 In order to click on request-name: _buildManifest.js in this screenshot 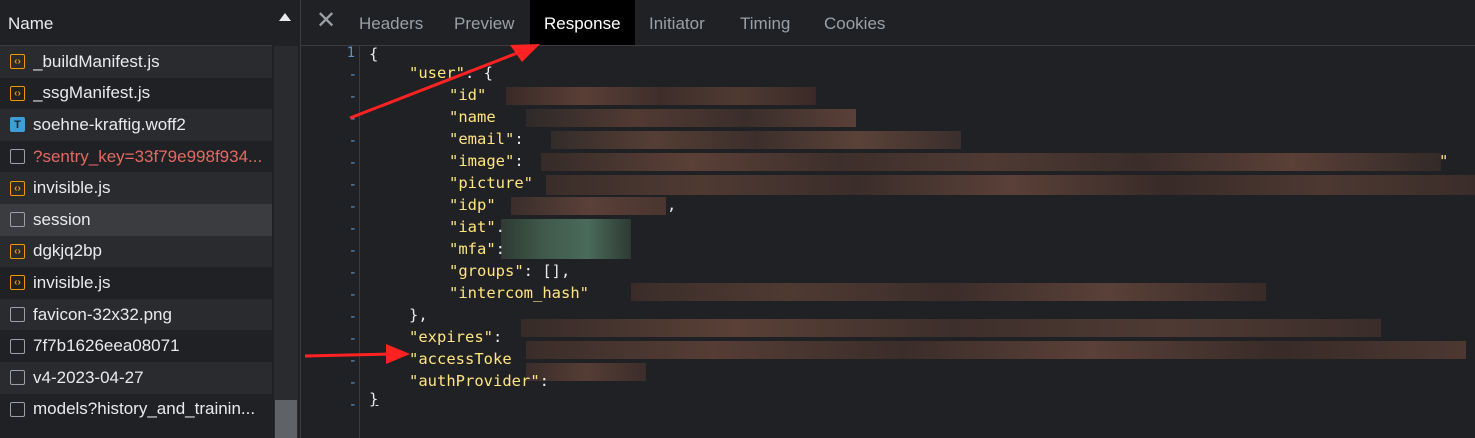, I will do `click(96, 61)`.